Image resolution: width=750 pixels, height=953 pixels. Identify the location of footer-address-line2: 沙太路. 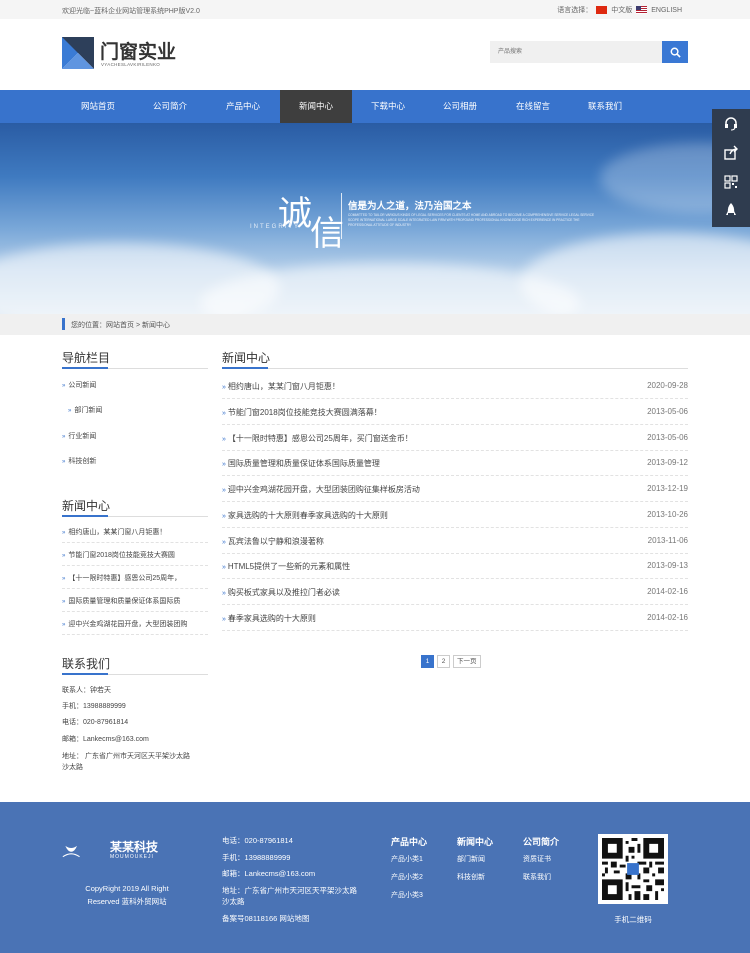
(233, 901).